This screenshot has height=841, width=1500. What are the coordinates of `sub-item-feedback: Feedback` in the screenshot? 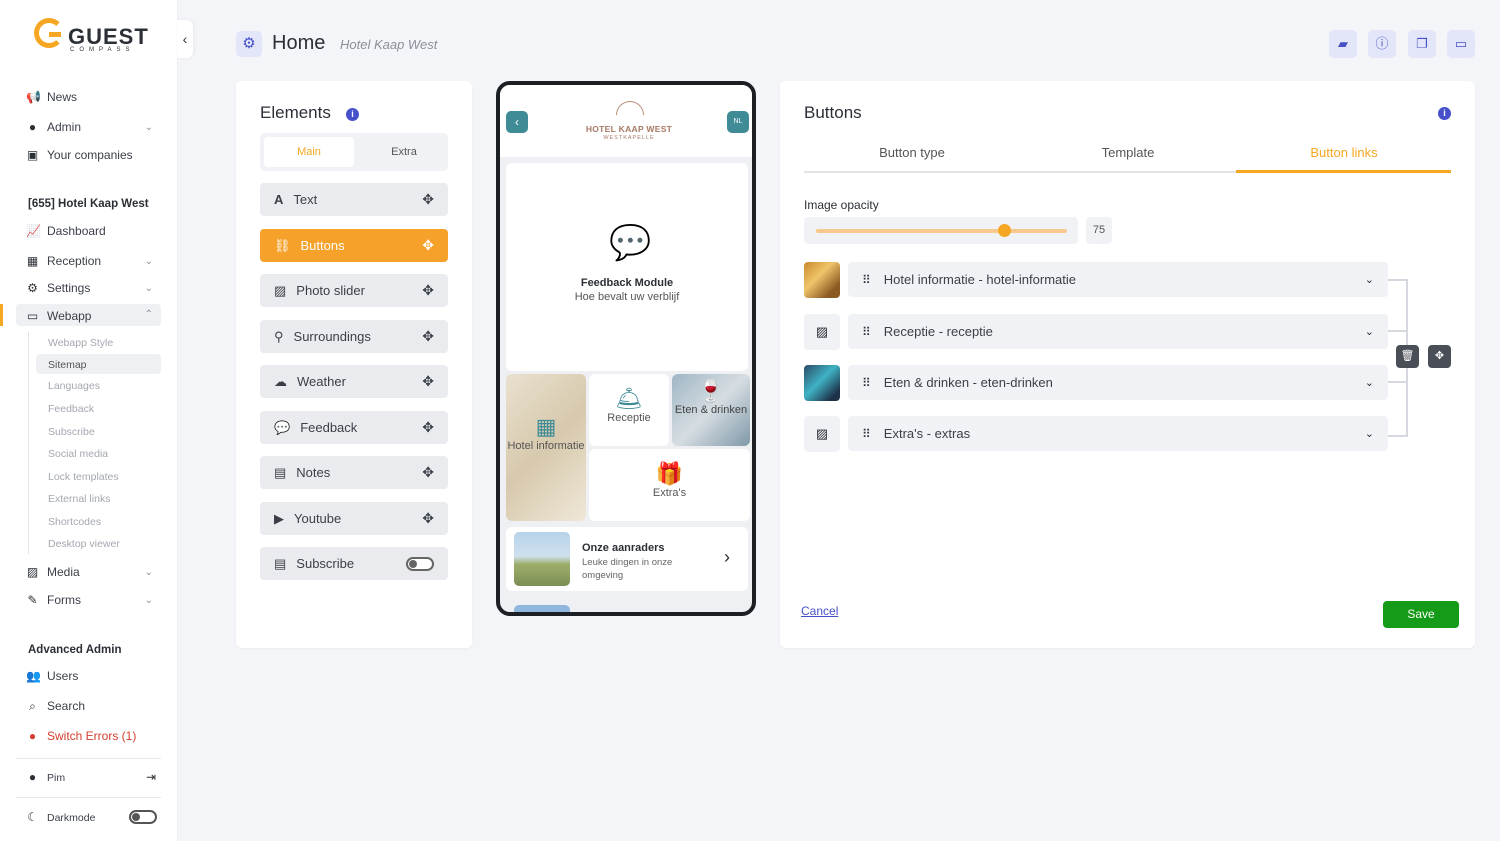 It's located at (71, 409).